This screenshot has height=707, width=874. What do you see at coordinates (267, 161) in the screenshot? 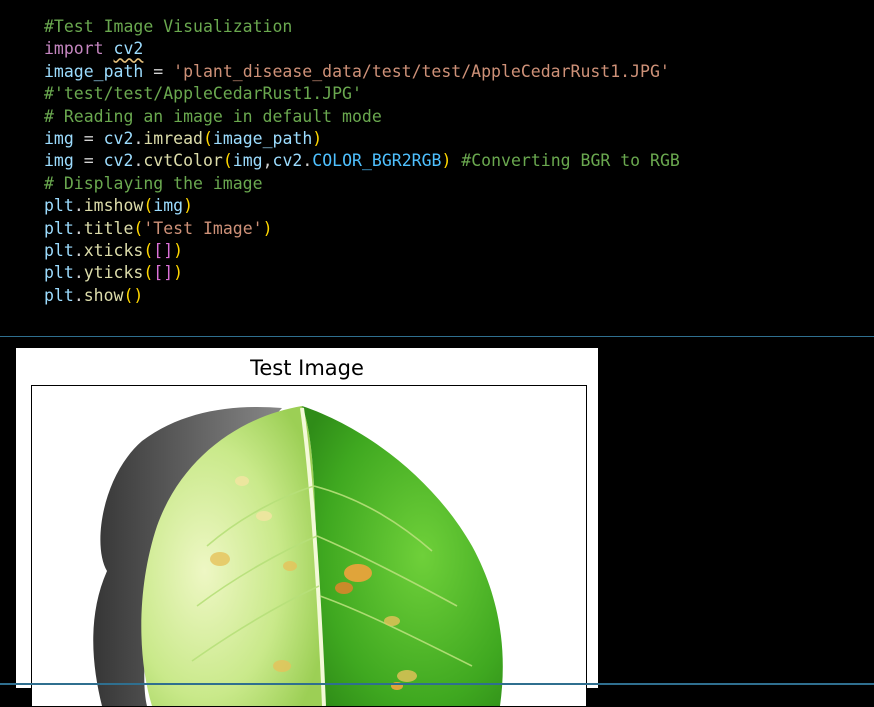
I see `code-token: ,` at bounding box center [267, 161].